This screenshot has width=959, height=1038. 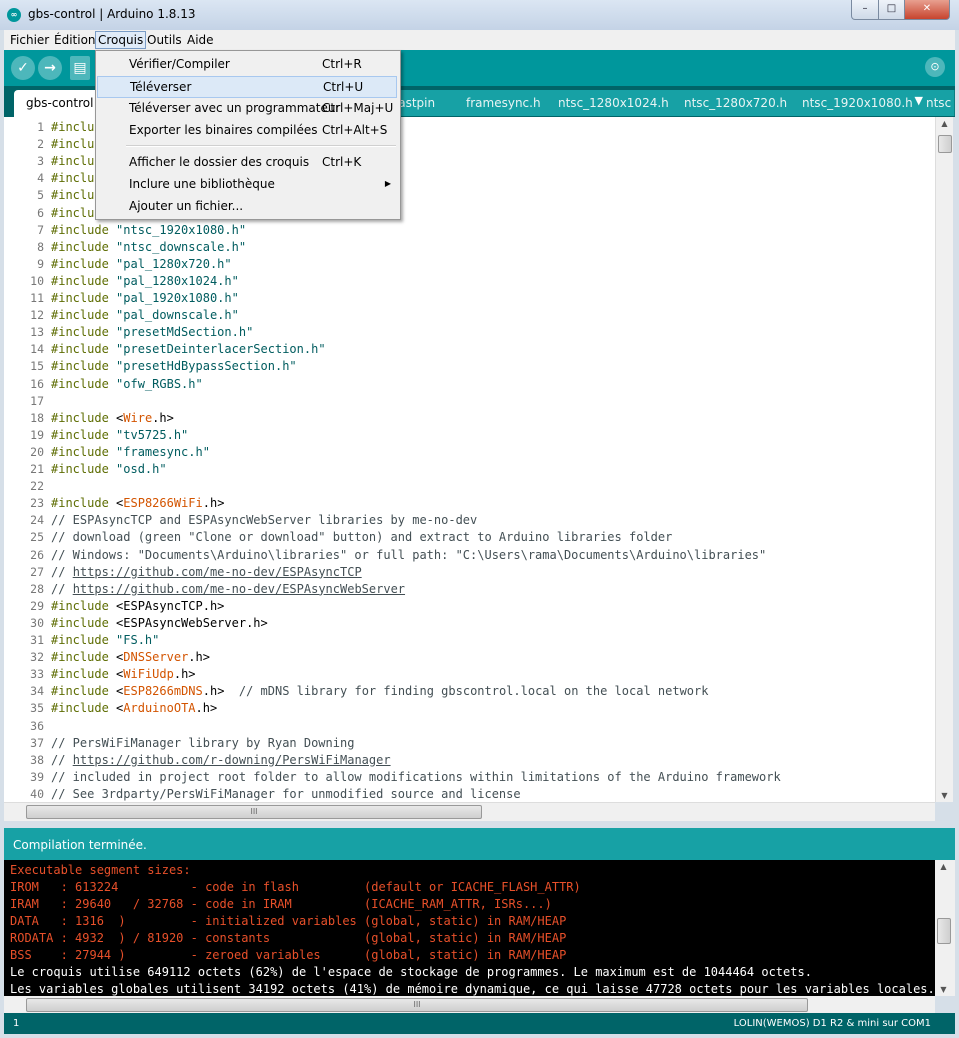 What do you see at coordinates (120, 434) in the screenshot?
I see `code-text: #include "tv5725.h"` at bounding box center [120, 434].